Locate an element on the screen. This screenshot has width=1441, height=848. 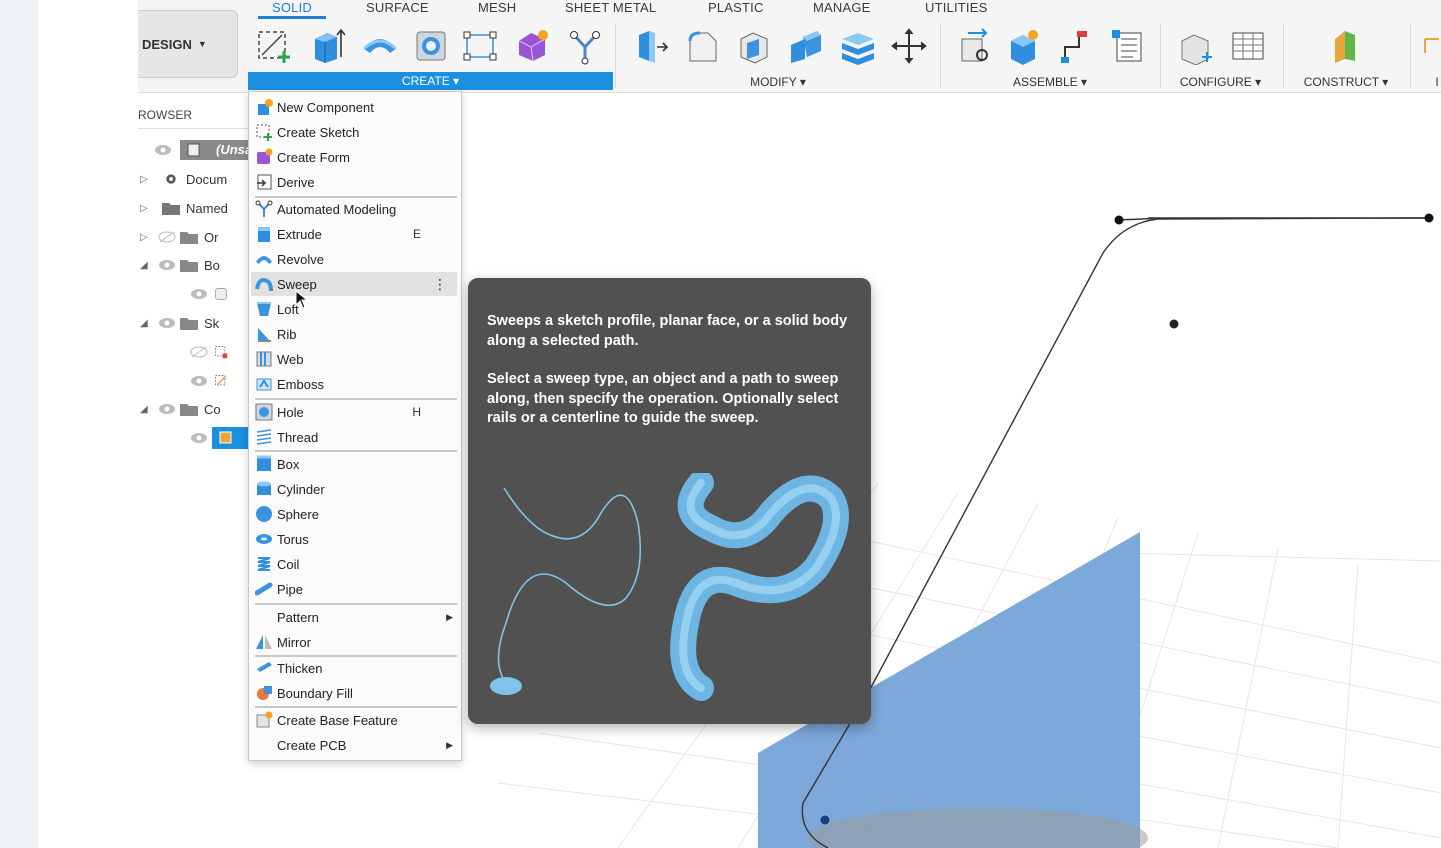
assemble-group-button: ASSEMBLE ▾ is located at coordinates (1050, 82).